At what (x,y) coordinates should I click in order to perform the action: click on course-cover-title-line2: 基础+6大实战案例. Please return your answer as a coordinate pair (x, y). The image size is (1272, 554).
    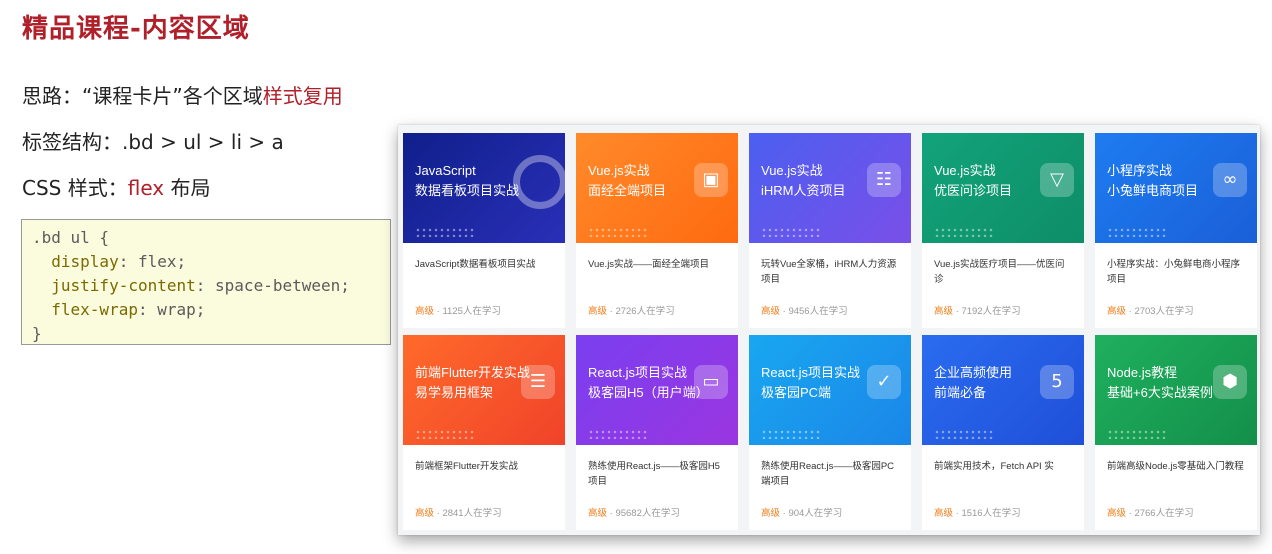
    Looking at the image, I should click on (1160, 392).